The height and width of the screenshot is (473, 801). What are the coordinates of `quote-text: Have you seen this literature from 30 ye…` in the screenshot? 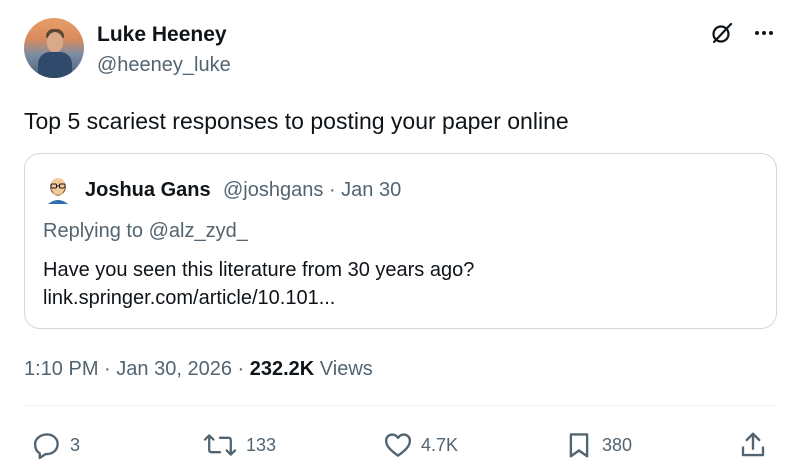 It's located at (258, 284).